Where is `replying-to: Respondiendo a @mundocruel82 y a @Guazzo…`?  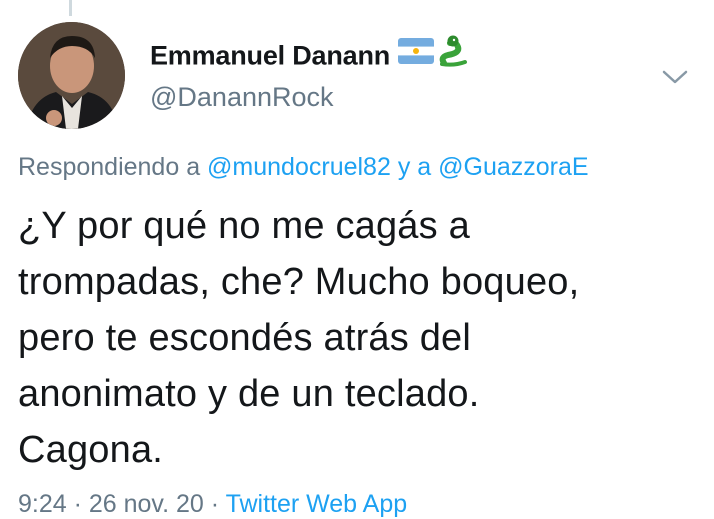
replying-to: Respondiendo a @mundocruel82 y a @Guazzo… is located at coordinates (303, 167).